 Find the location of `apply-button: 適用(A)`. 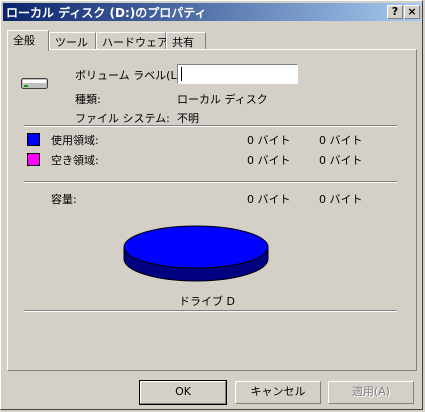

apply-button: 適用(A) is located at coordinates (371, 392).